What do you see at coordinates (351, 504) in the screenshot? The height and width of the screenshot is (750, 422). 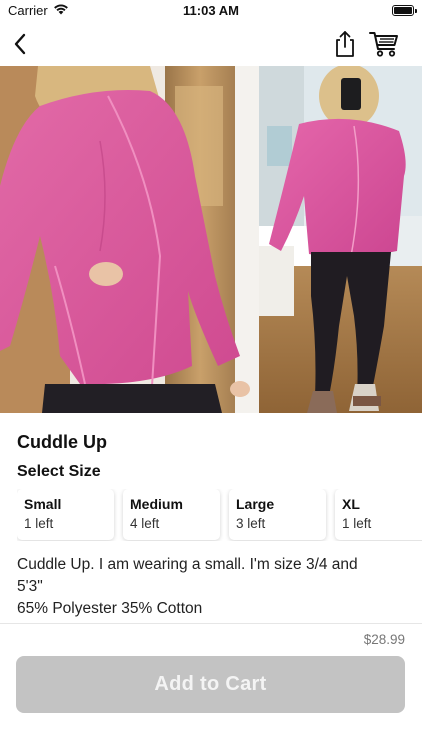 I see `size-name: XL` at bounding box center [351, 504].